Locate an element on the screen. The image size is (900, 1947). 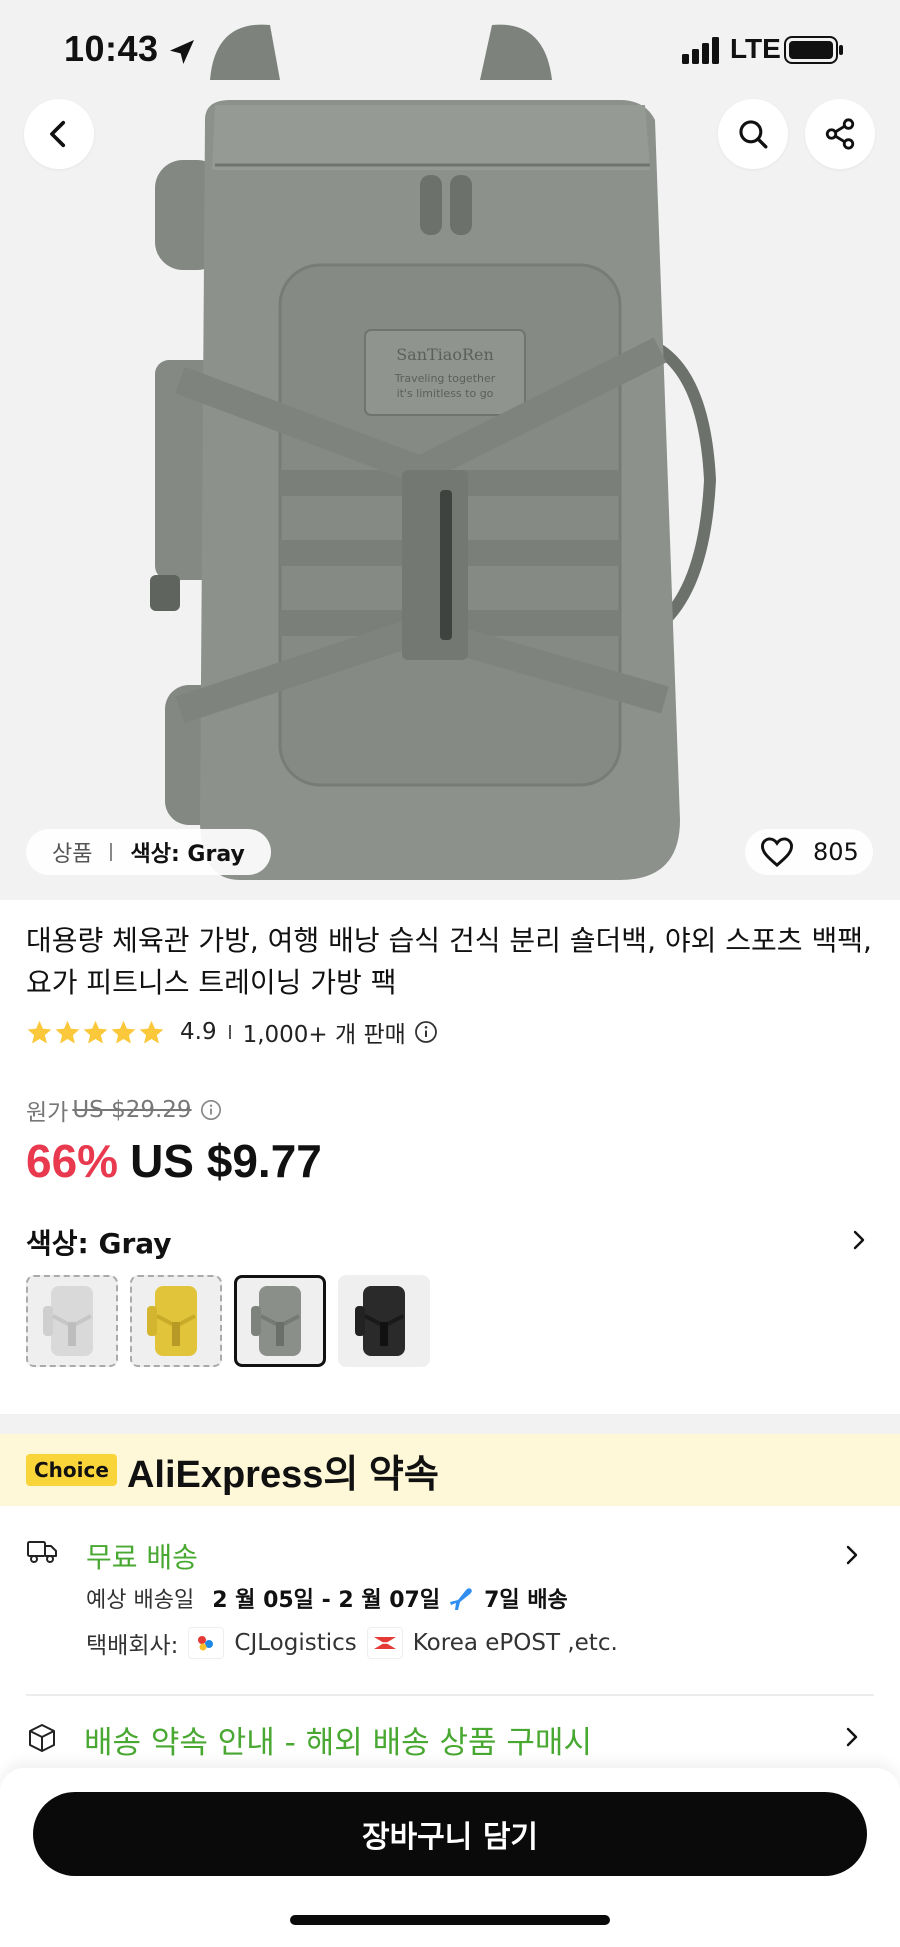
carrier-korea-post: Korea ePOST ,etc. is located at coordinates (515, 1643).